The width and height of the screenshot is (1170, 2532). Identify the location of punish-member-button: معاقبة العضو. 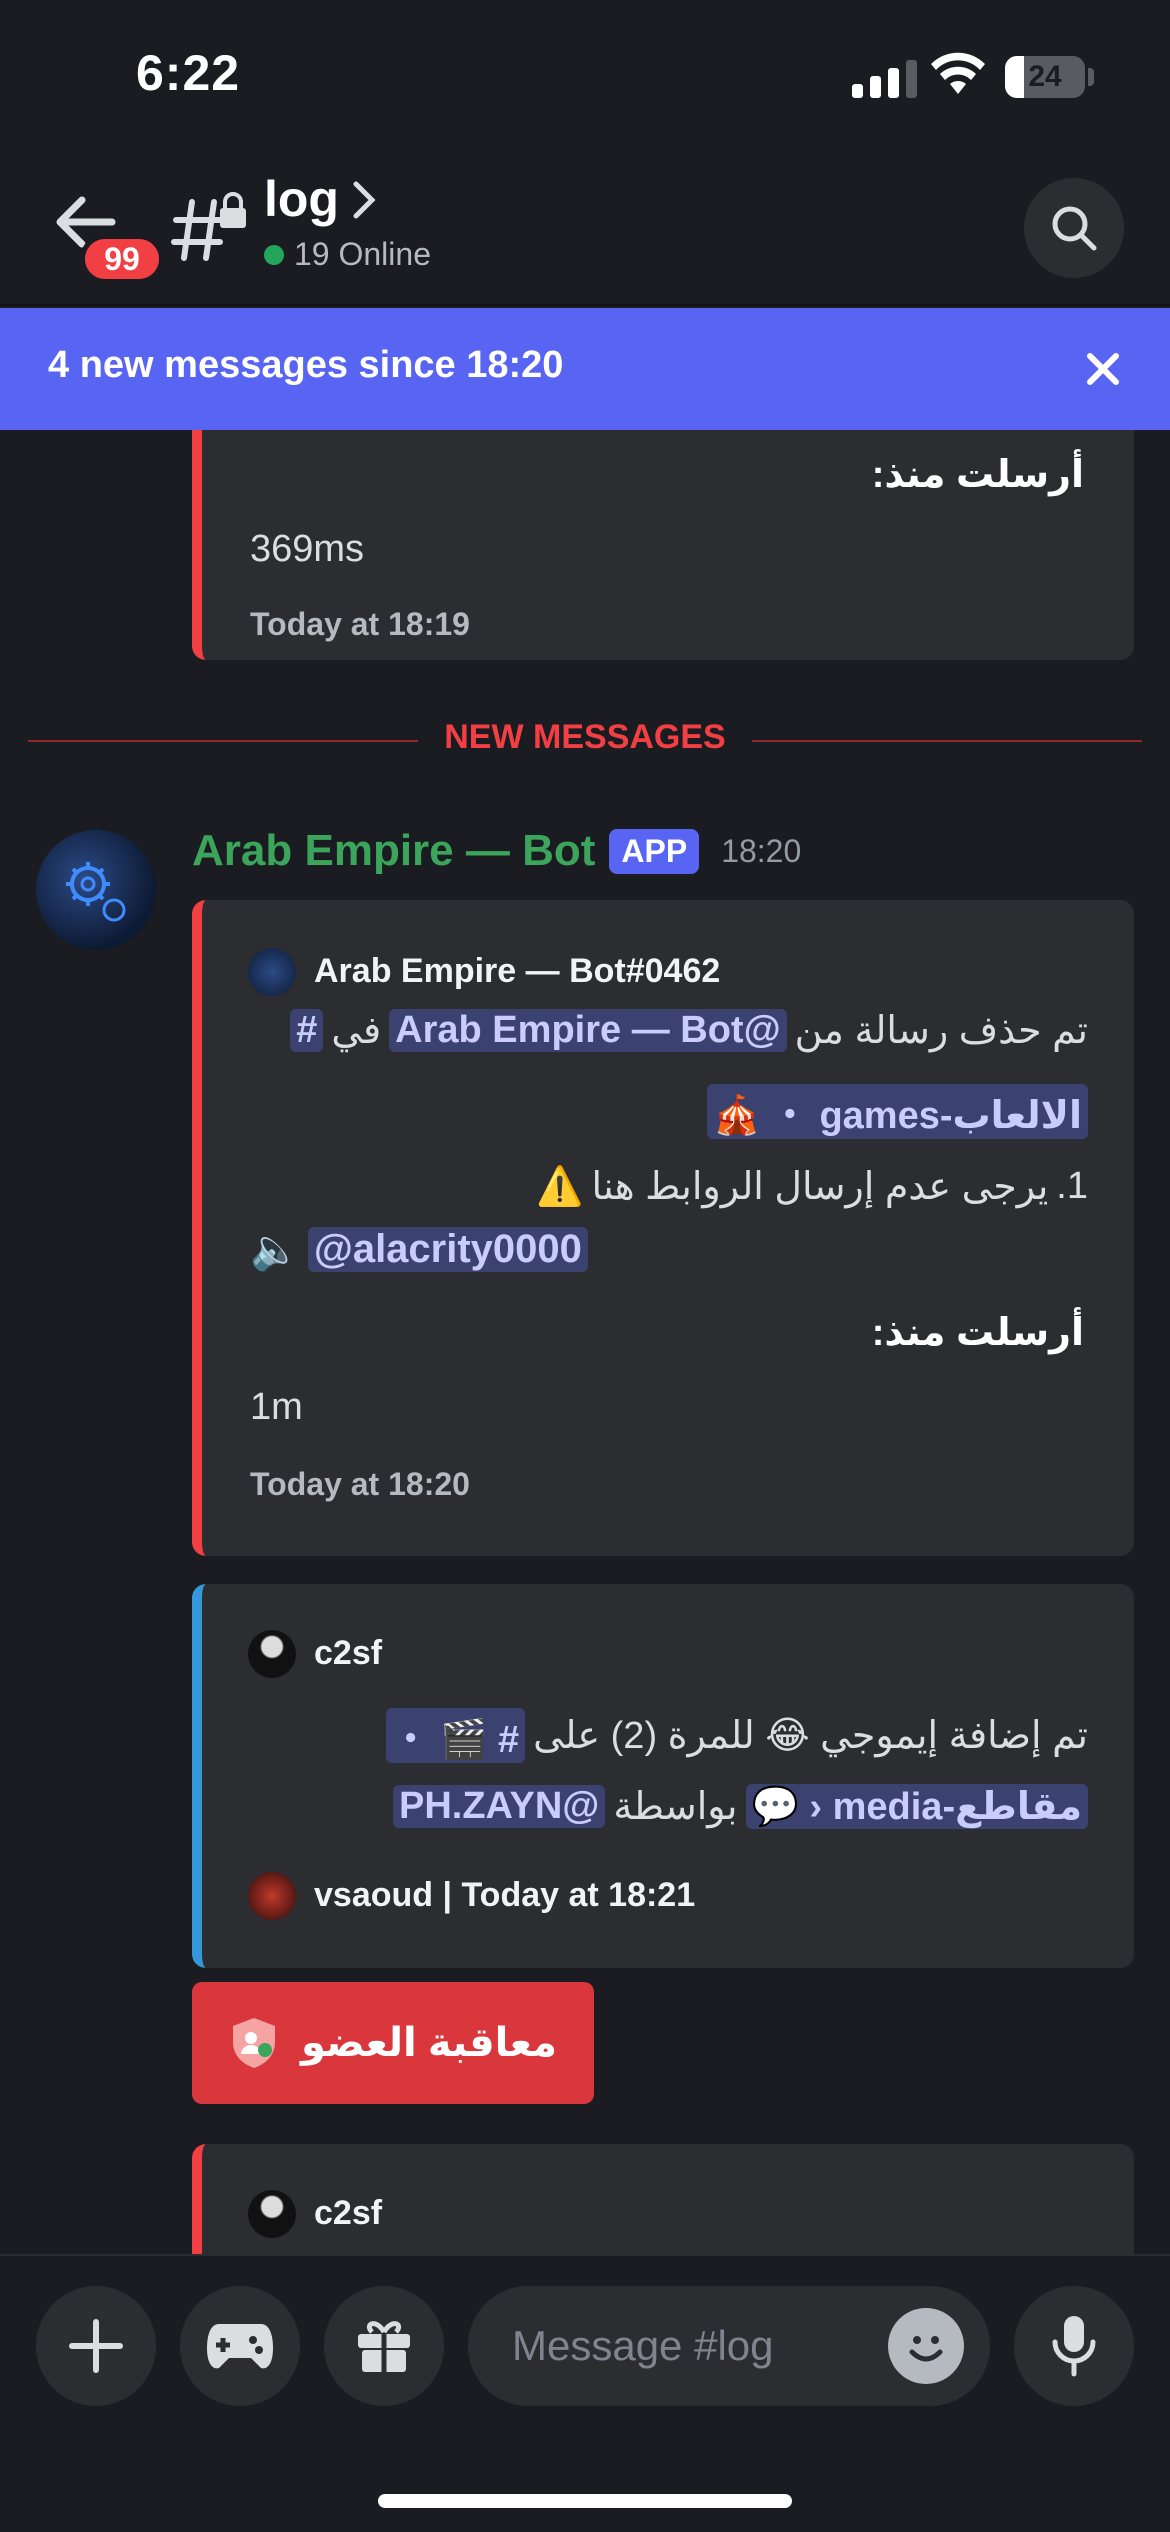
(393, 2043).